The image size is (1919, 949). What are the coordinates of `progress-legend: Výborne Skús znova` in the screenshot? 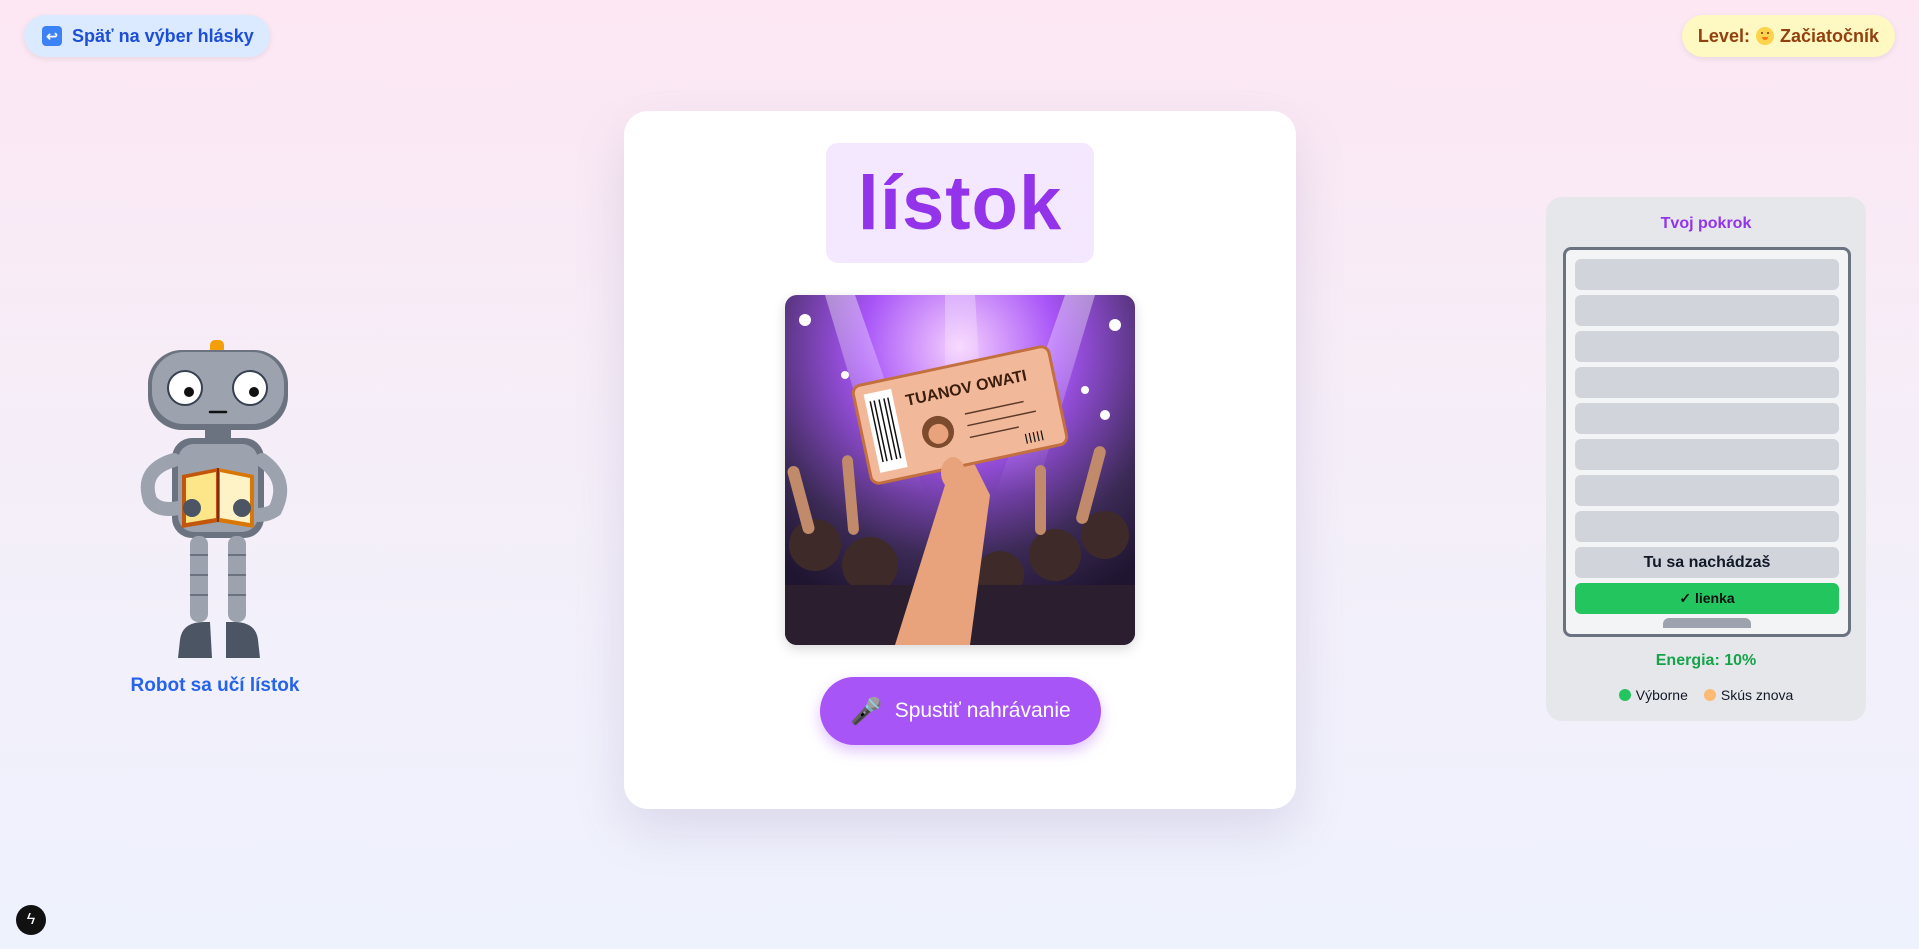 It's located at (1706, 695).